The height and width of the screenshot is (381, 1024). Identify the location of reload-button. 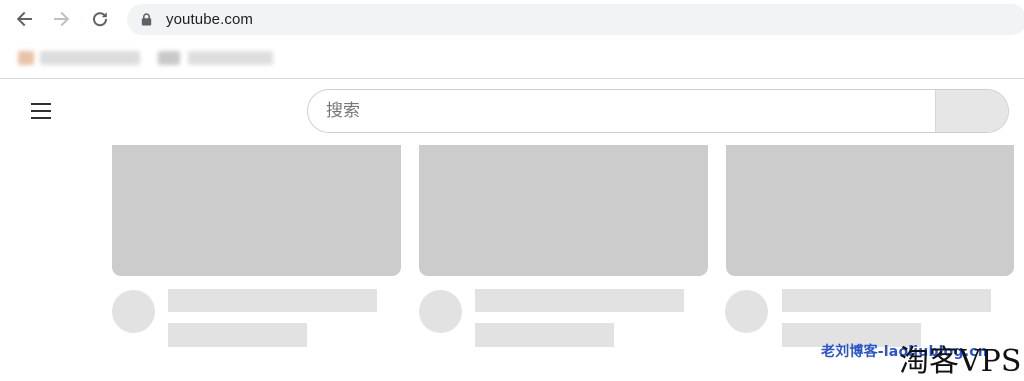
(100, 19).